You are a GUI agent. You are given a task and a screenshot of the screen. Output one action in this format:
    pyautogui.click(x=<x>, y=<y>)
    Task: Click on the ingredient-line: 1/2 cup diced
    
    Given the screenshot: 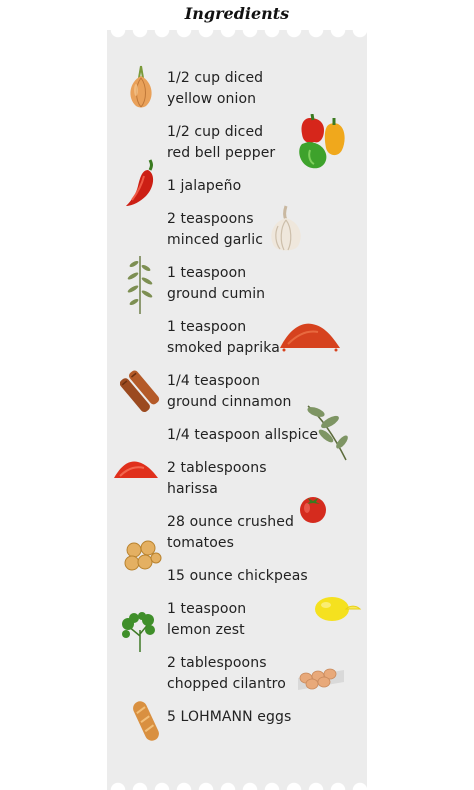 What is the action you would take?
    pyautogui.click(x=215, y=78)
    